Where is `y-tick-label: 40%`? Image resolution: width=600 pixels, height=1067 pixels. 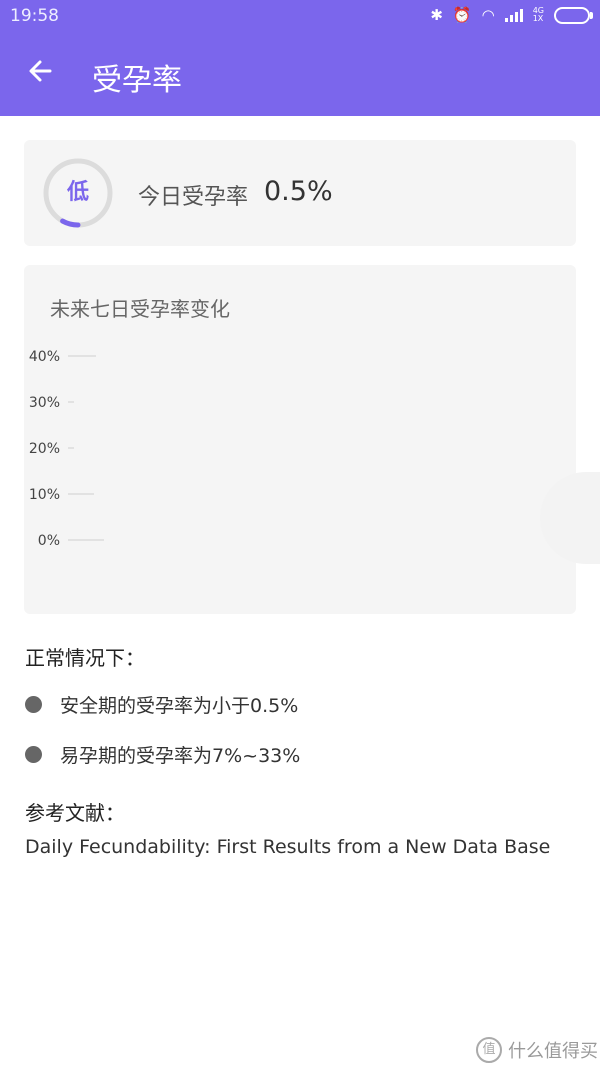 y-tick-label: 40% is located at coordinates (44, 357).